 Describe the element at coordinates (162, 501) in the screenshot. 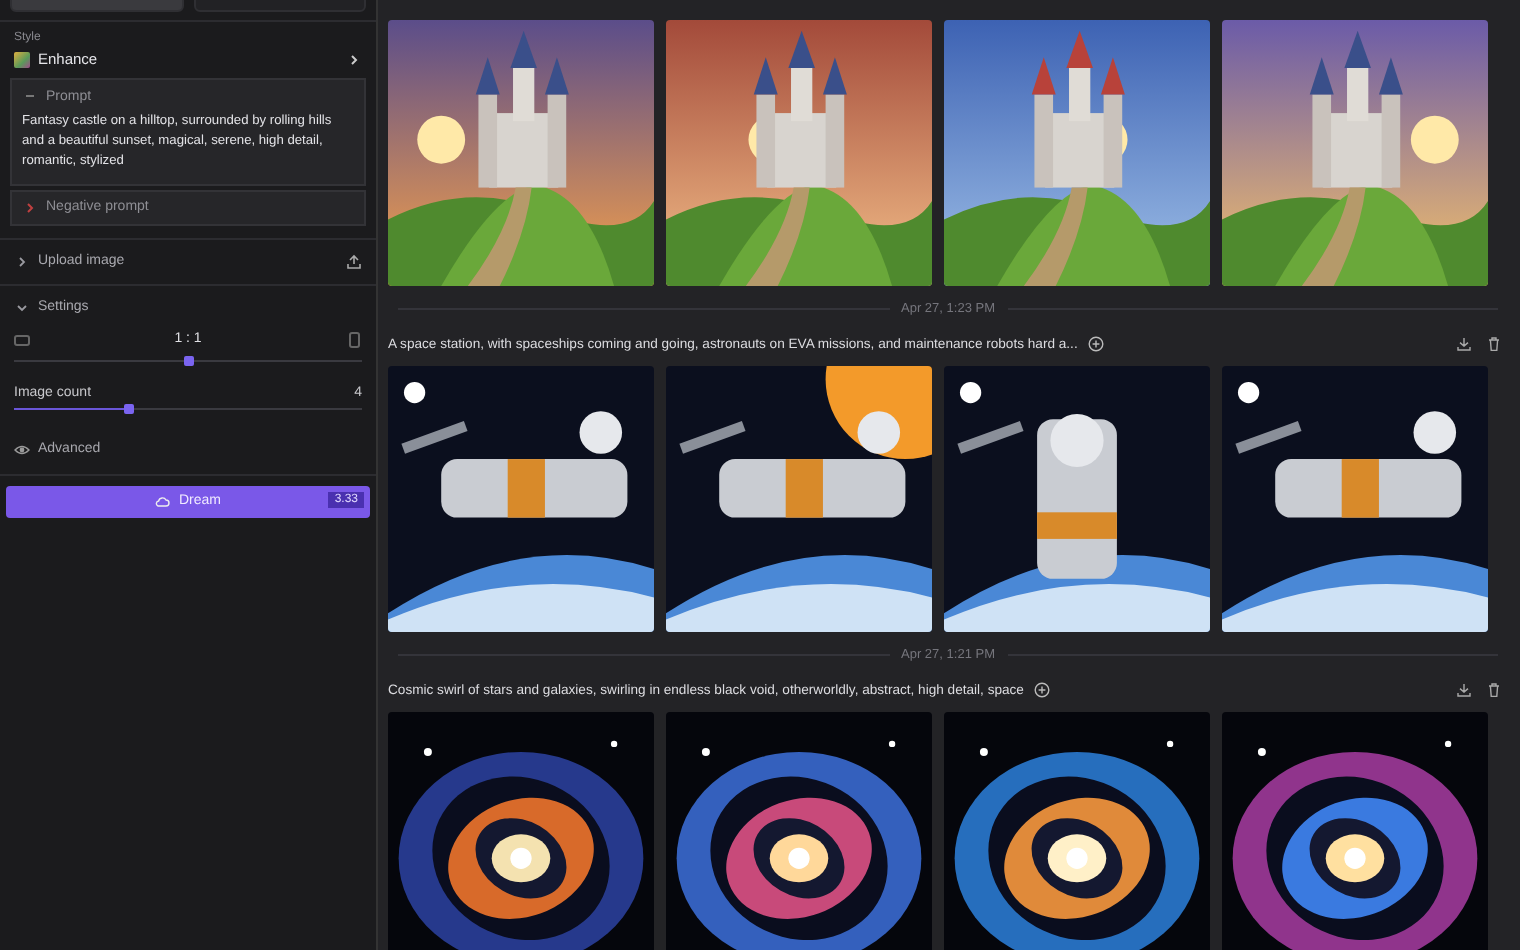

I see `cloud-icon` at that location.